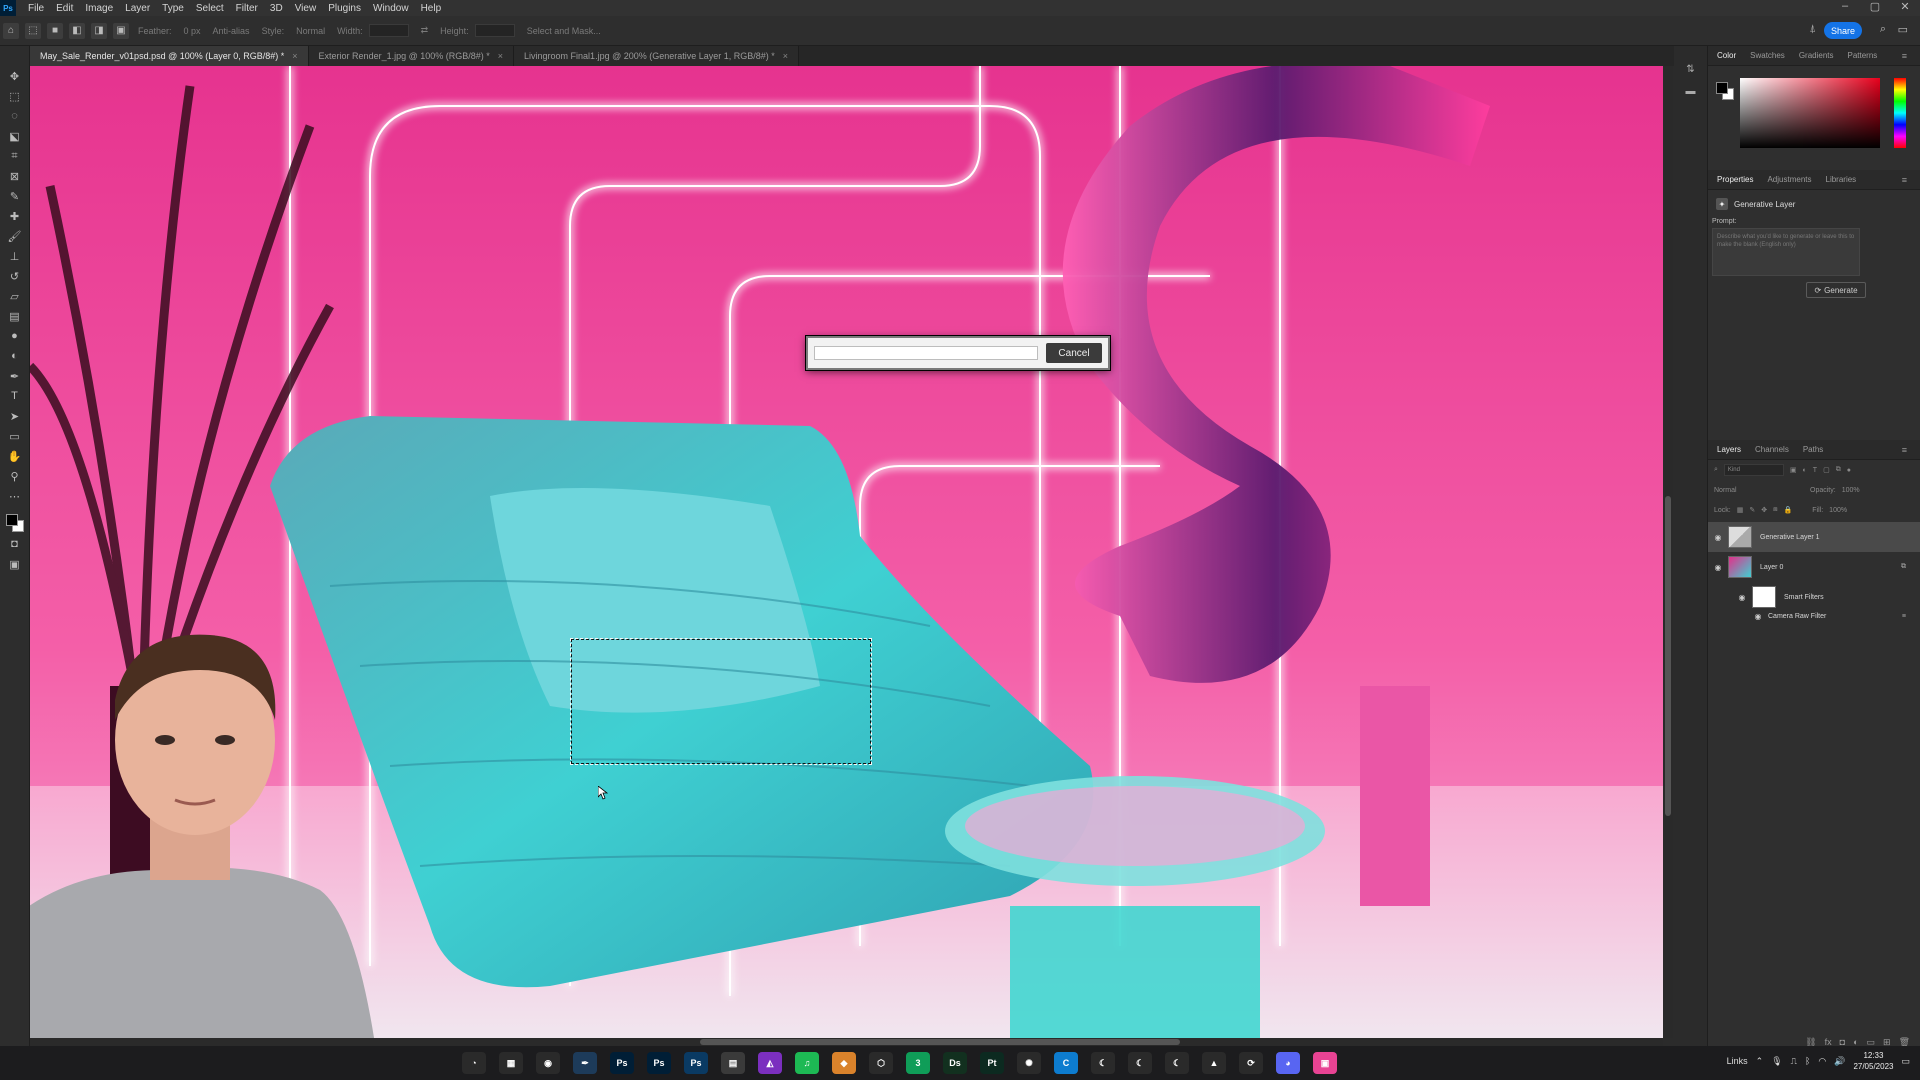 This screenshot has height=1080, width=1920. What do you see at coordinates (210, 8) in the screenshot?
I see `menu-select: Select` at bounding box center [210, 8].